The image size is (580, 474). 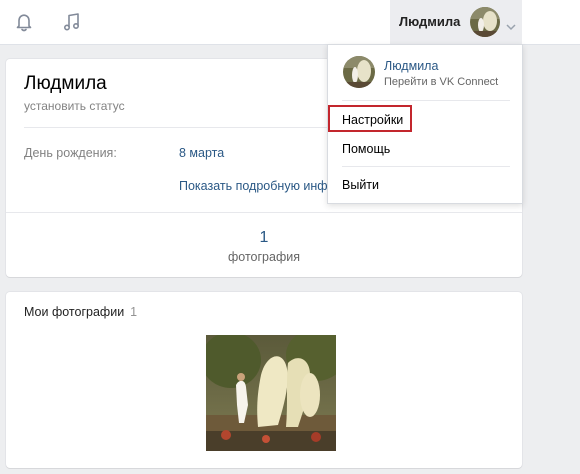 I want to click on logout-menu-item: Выйти, so click(x=360, y=185).